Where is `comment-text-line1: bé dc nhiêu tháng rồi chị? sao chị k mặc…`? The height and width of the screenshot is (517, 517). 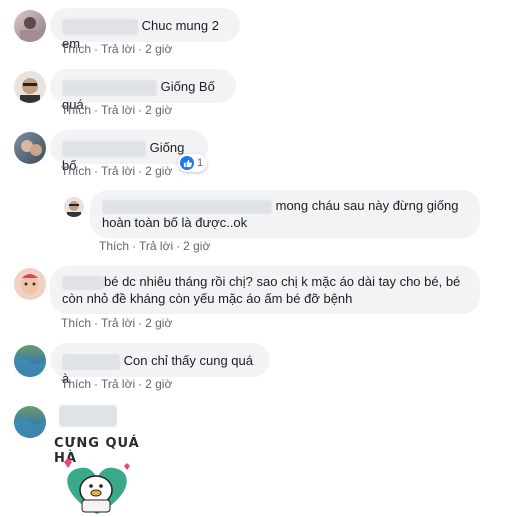 comment-text-line1: bé dc nhiêu tháng rồi chị? sao chị k mặc… is located at coordinates (282, 281).